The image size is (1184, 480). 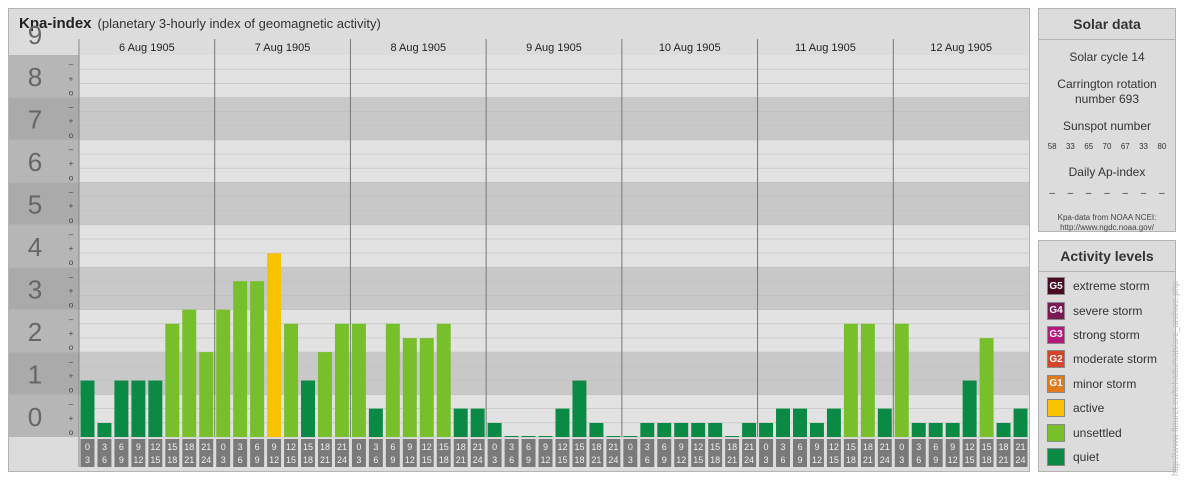 I want to click on sunspot-value: 67, so click(x=1125, y=146).